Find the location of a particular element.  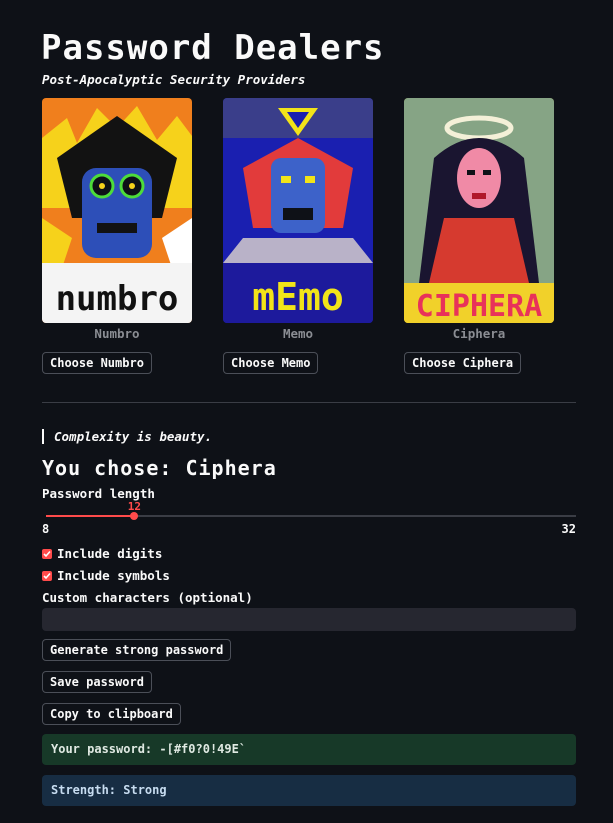

app-subtitle: Post-Apocalyptic Security Providers is located at coordinates (174, 79).